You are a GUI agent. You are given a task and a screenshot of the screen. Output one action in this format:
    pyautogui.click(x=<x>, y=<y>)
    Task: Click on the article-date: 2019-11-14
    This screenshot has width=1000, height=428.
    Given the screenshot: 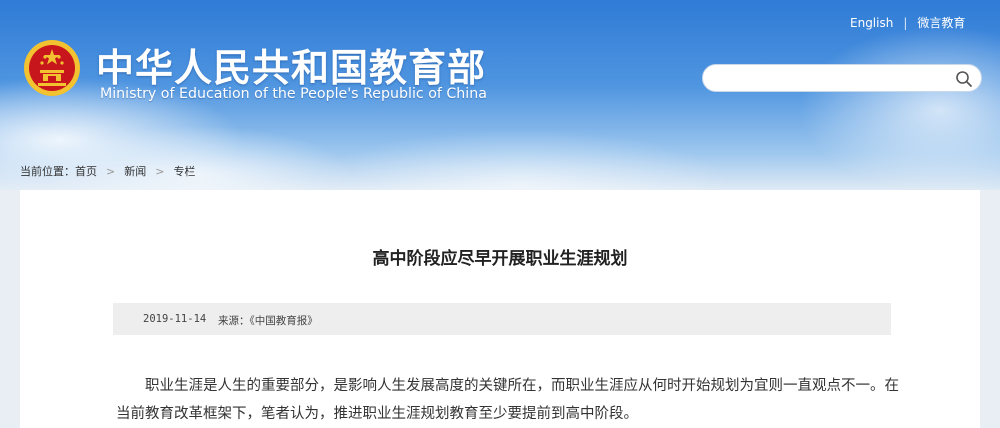 What is the action you would take?
    pyautogui.click(x=175, y=319)
    